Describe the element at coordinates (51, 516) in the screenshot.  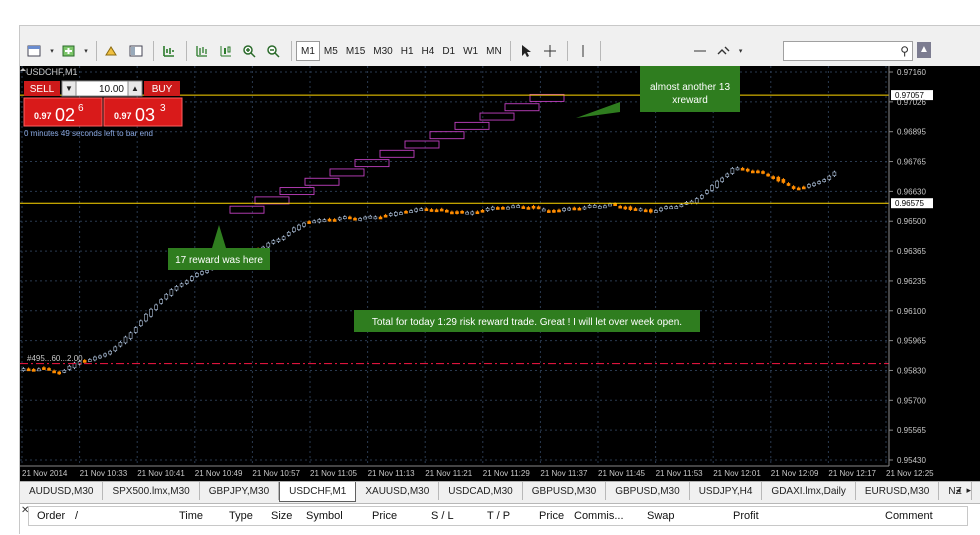
I see `column-header: Order` at that location.